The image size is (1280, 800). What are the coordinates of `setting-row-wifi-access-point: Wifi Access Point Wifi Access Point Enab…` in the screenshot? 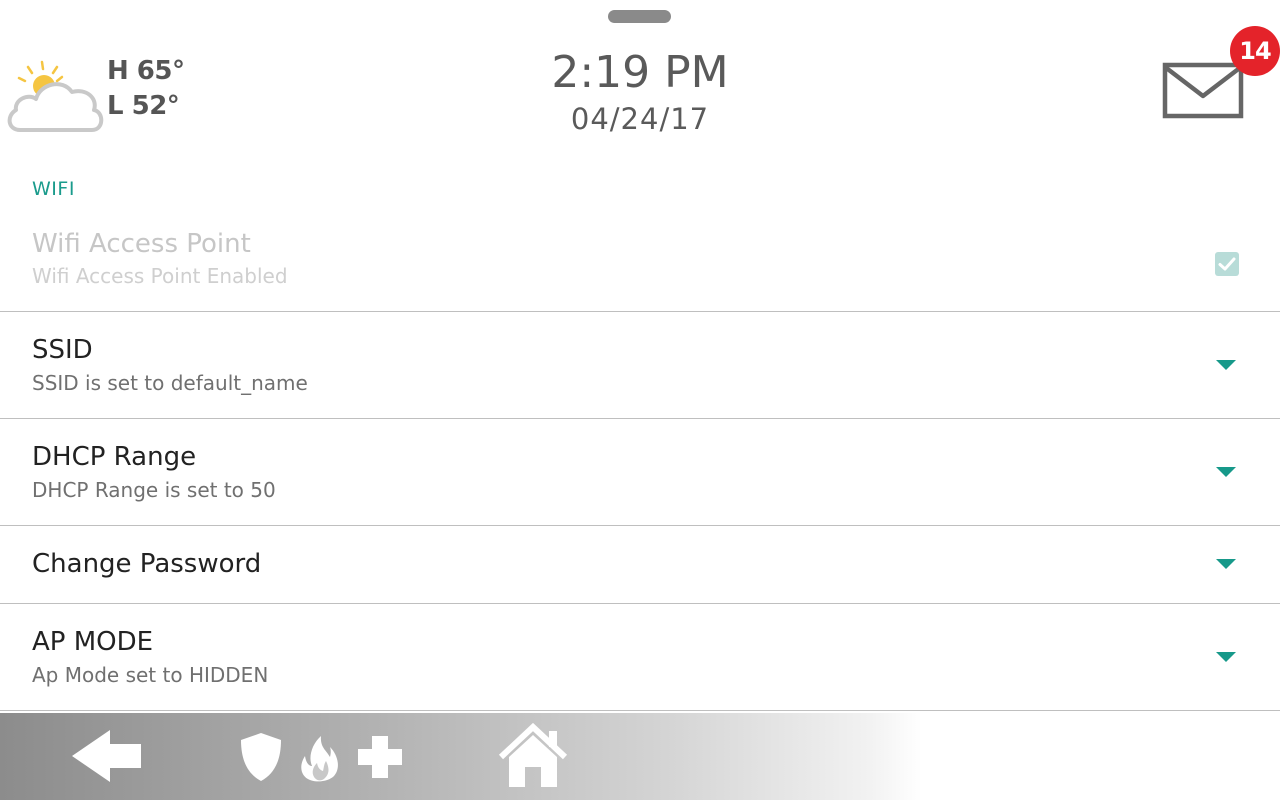 It's located at (640, 265).